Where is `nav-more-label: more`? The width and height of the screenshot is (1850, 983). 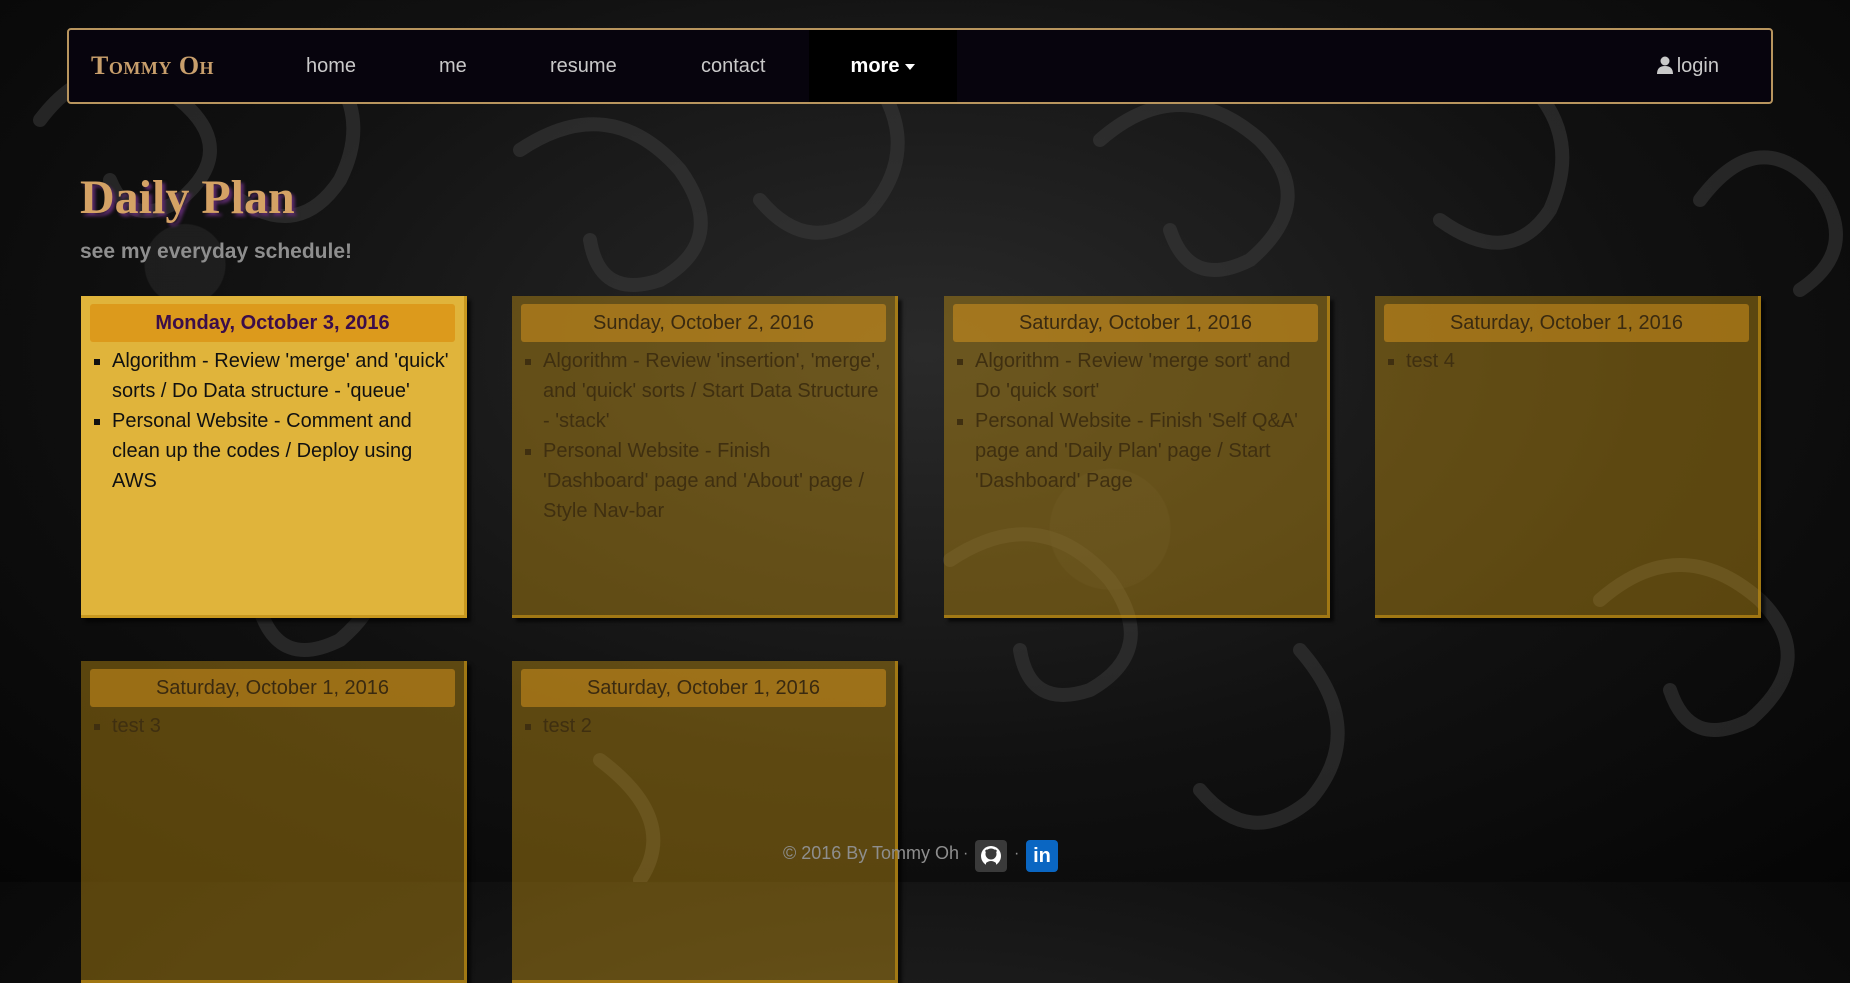
nav-more-label: more is located at coordinates (875, 66).